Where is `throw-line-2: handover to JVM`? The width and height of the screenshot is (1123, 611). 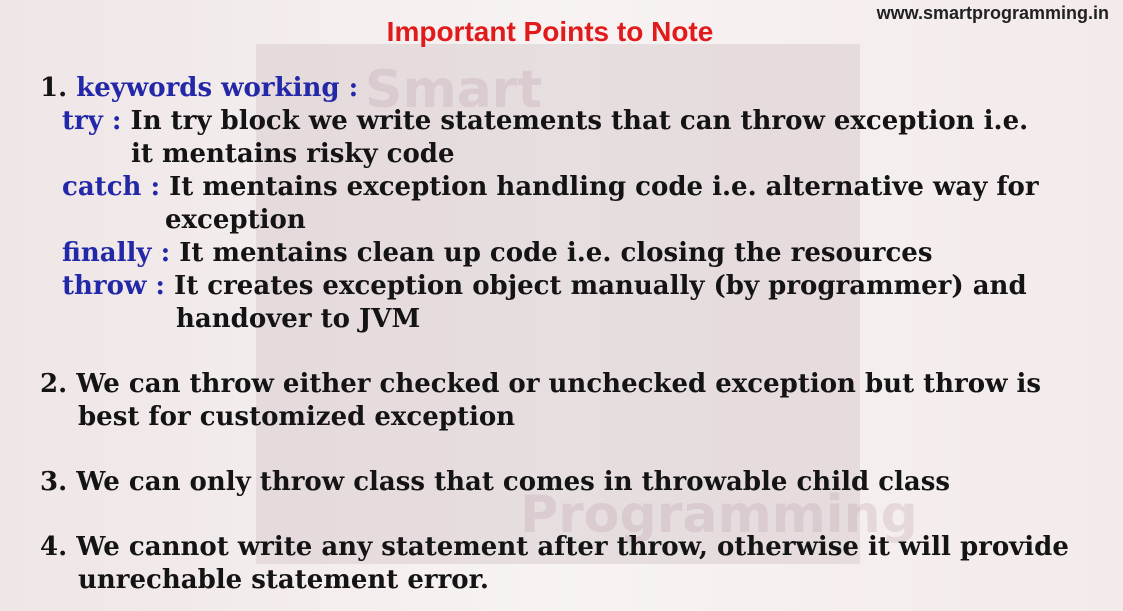
throw-line-2: handover to JVM is located at coordinates (298, 319).